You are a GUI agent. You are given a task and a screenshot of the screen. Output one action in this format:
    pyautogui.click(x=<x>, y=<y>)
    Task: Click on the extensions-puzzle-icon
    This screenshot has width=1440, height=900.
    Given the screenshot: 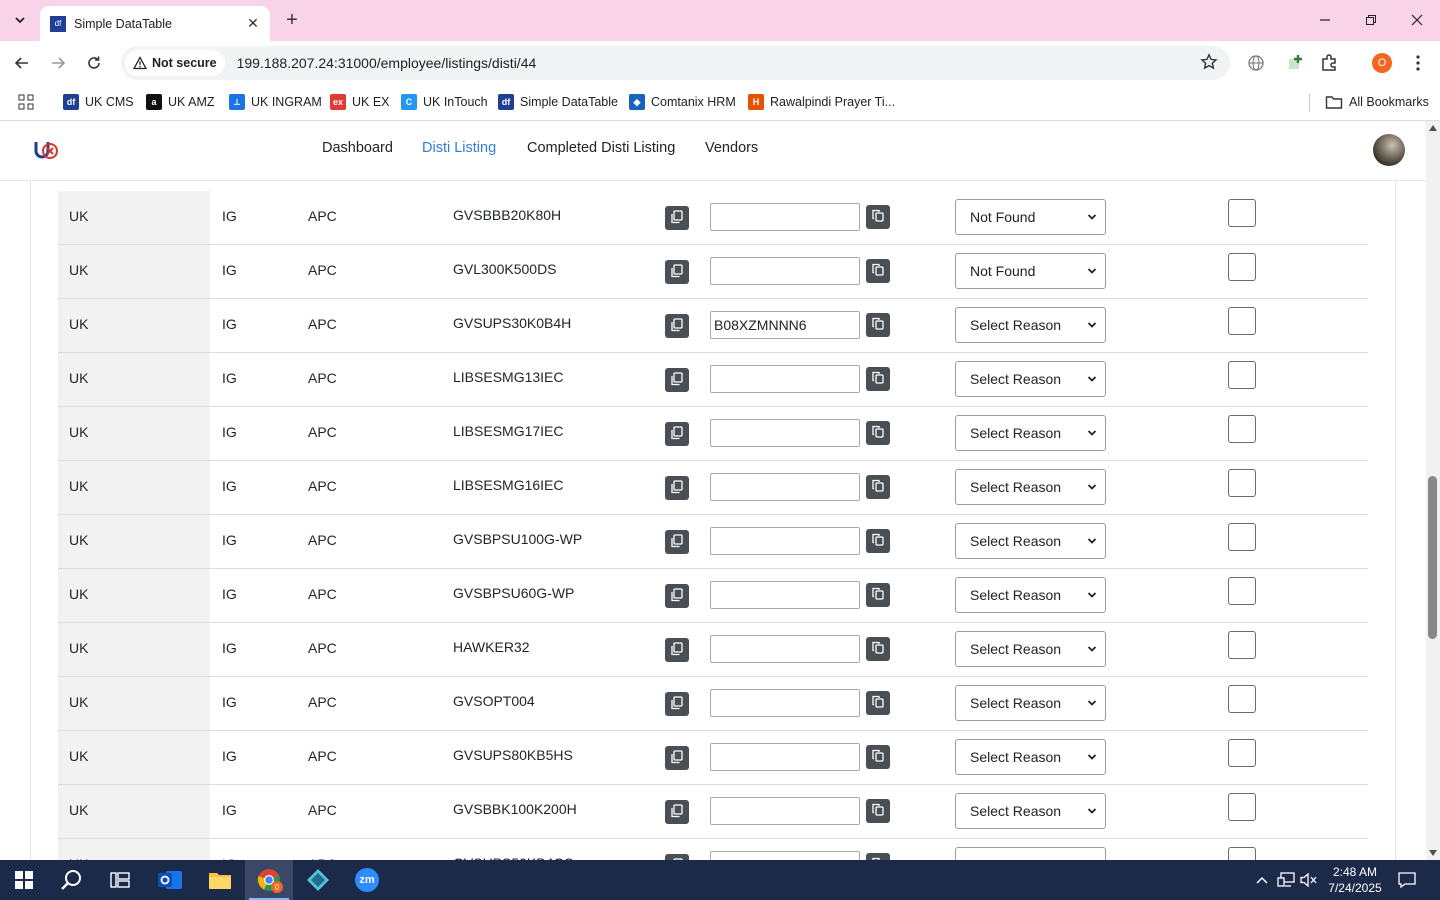 What is the action you would take?
    pyautogui.click(x=1329, y=63)
    